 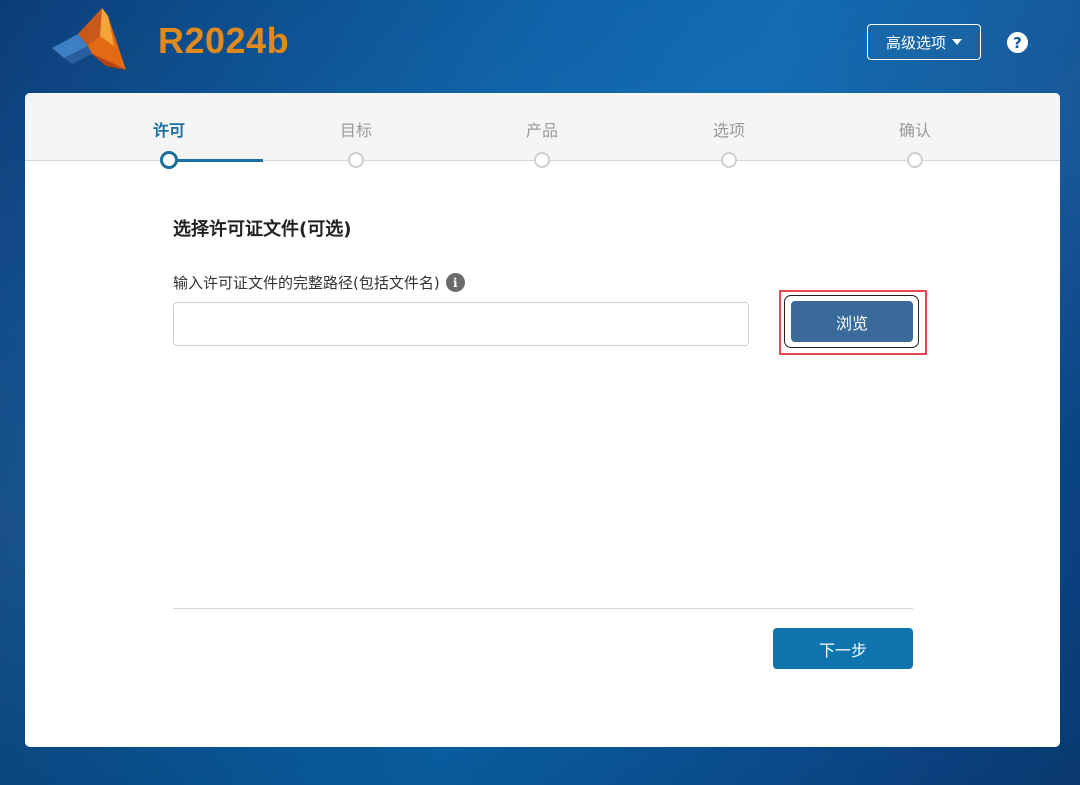 I want to click on browse-button: 浏览, so click(x=852, y=321).